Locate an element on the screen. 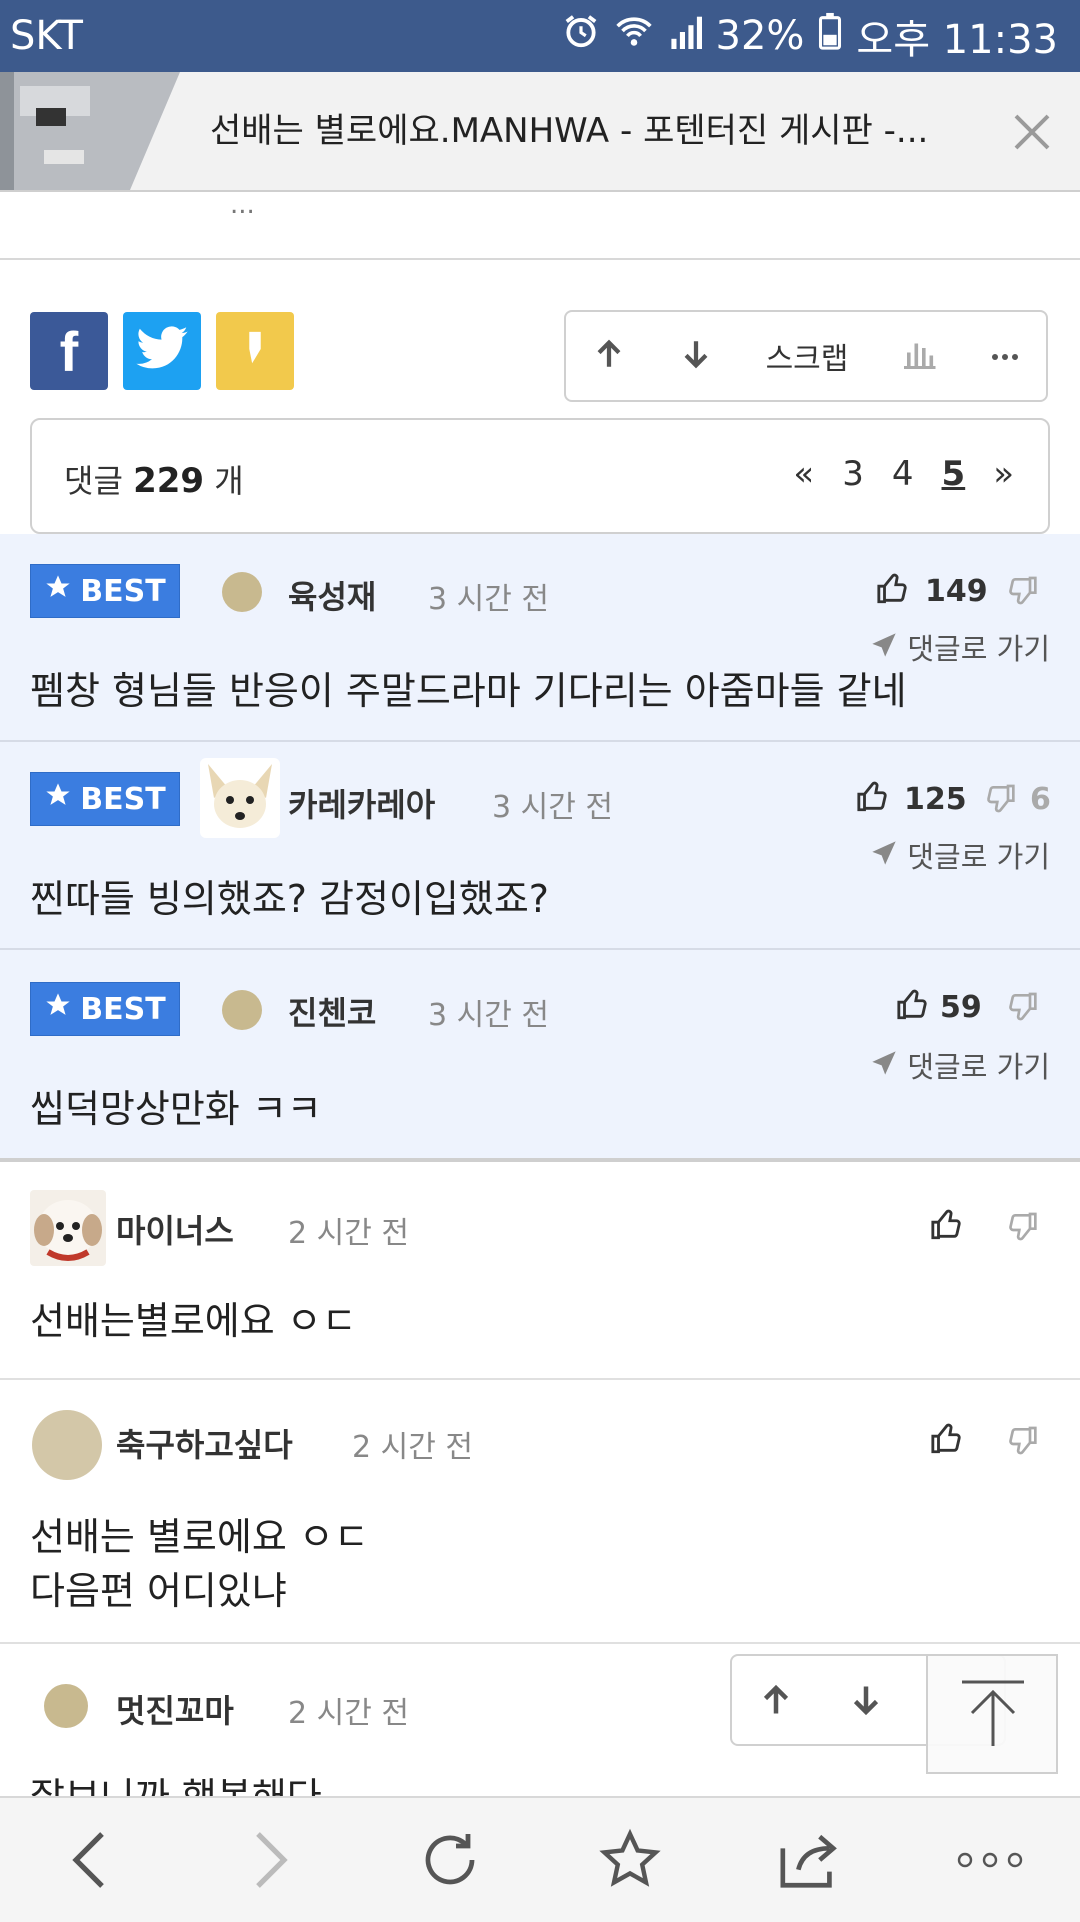 This screenshot has height=1922, width=1080. comment-text: 선배는별로에요 ㅇㄷ is located at coordinates (193, 1321).